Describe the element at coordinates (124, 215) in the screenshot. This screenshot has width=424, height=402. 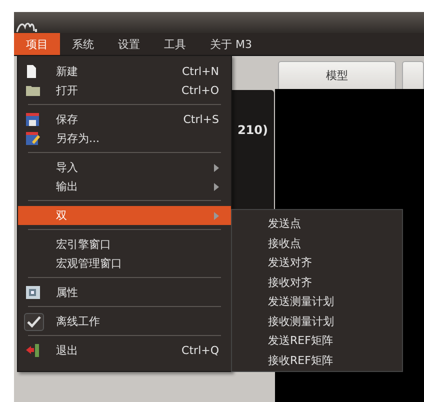
I see `menu-item: 双` at that location.